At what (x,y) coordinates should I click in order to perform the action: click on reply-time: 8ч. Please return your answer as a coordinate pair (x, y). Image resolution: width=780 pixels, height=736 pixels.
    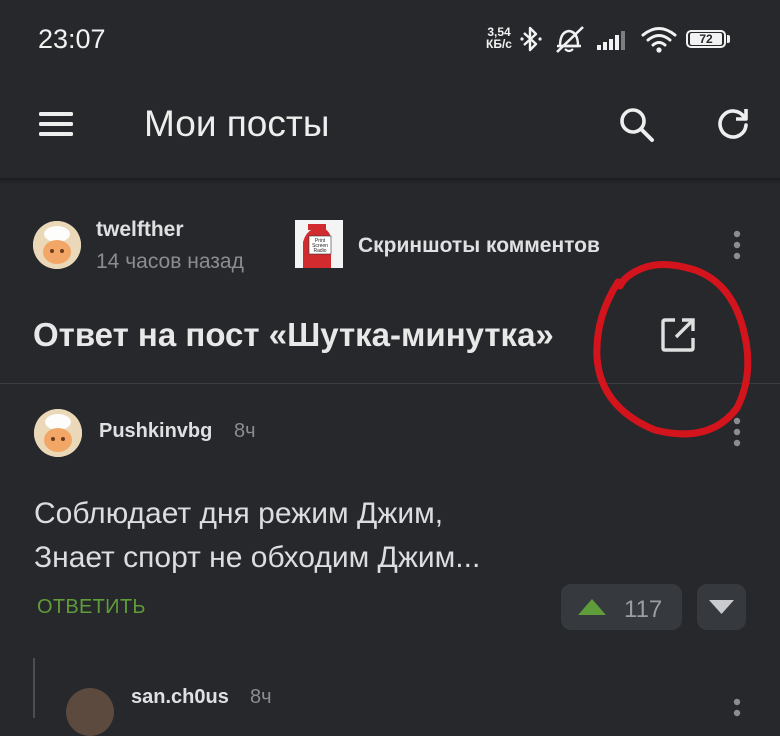
    Looking at the image, I should click on (261, 697).